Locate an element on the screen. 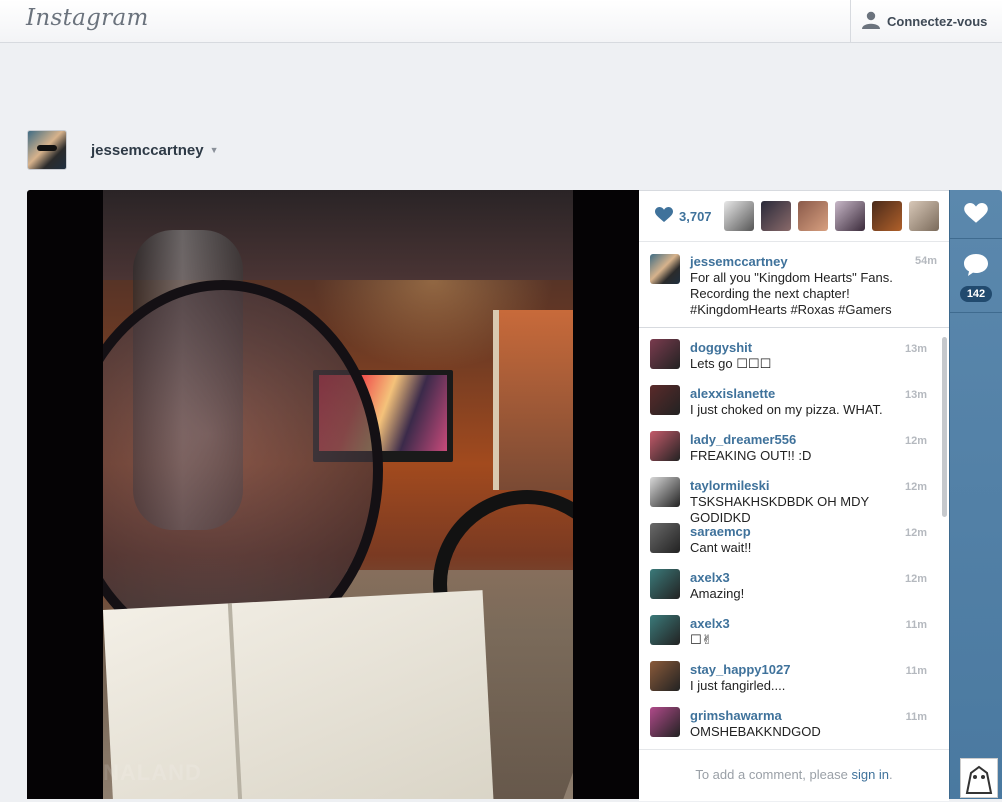  like-button is located at coordinates (976, 214).